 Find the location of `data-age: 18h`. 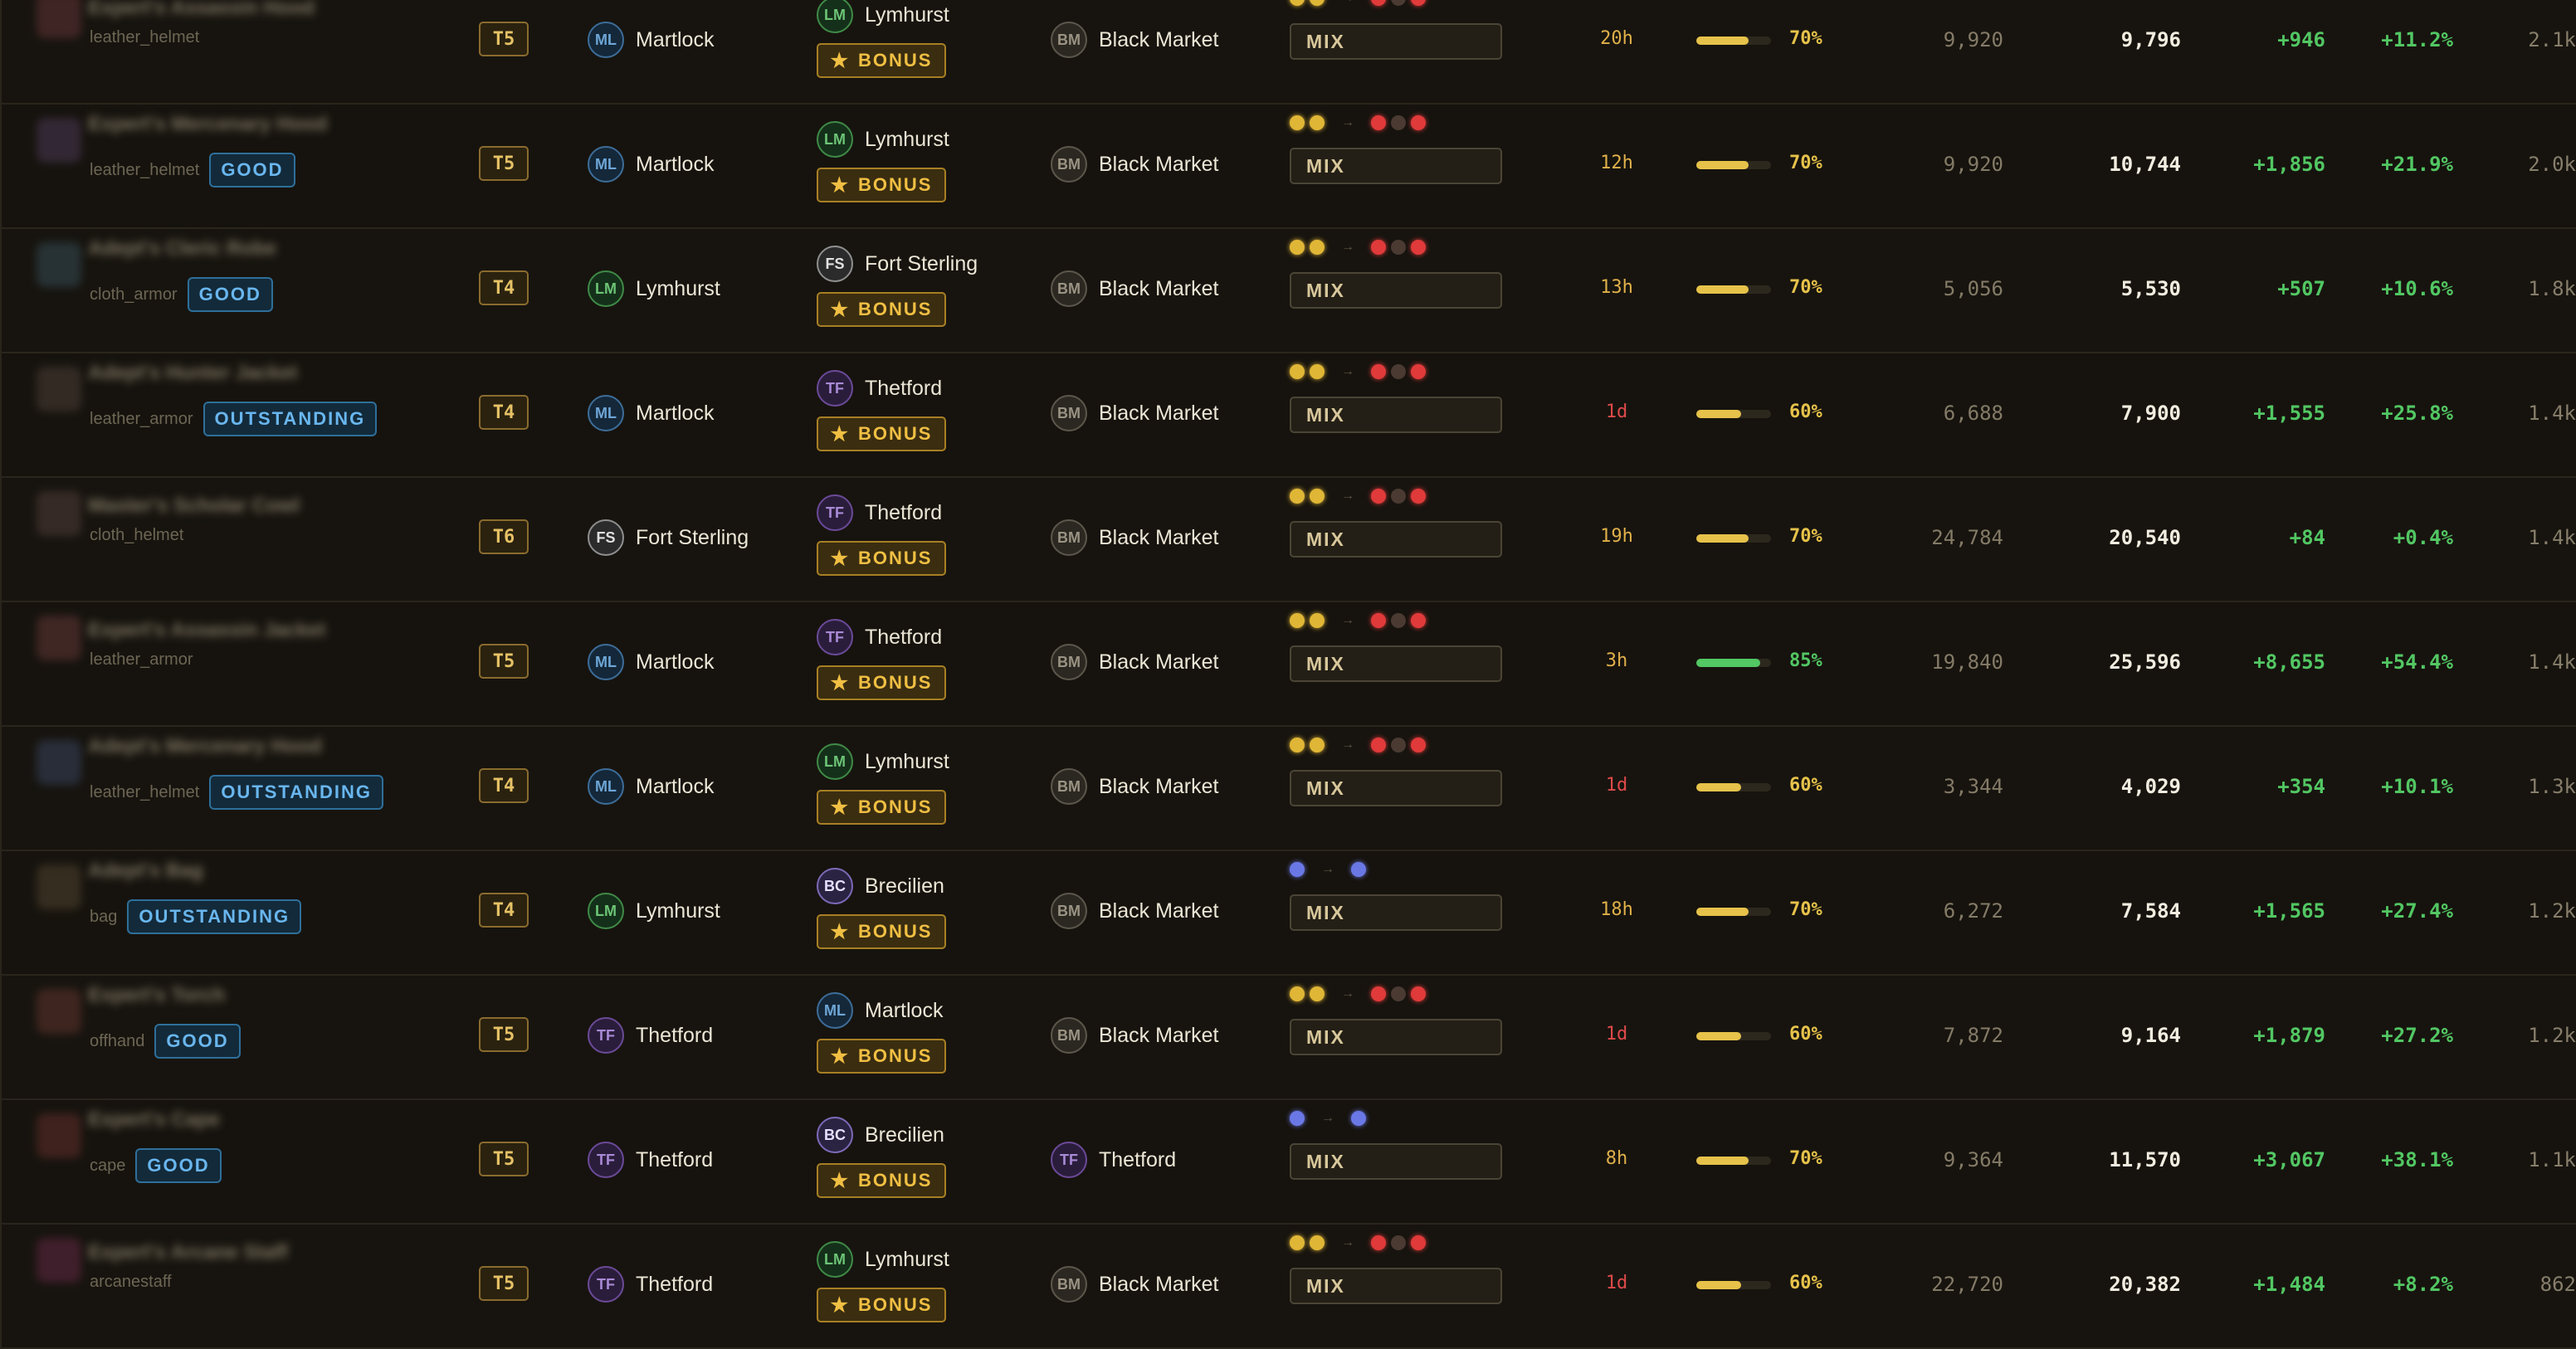

data-age: 18h is located at coordinates (1617, 909).